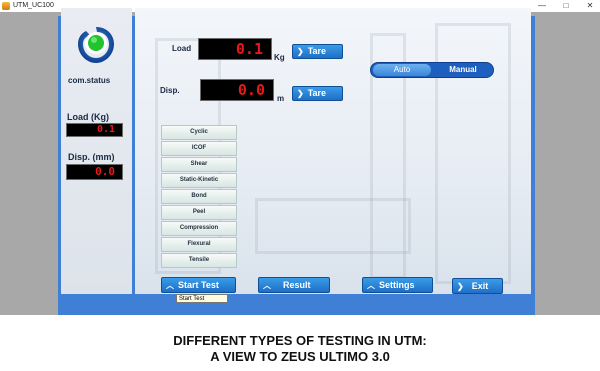  What do you see at coordinates (199, 228) in the screenshot?
I see `test-item-compression: Compression` at bounding box center [199, 228].